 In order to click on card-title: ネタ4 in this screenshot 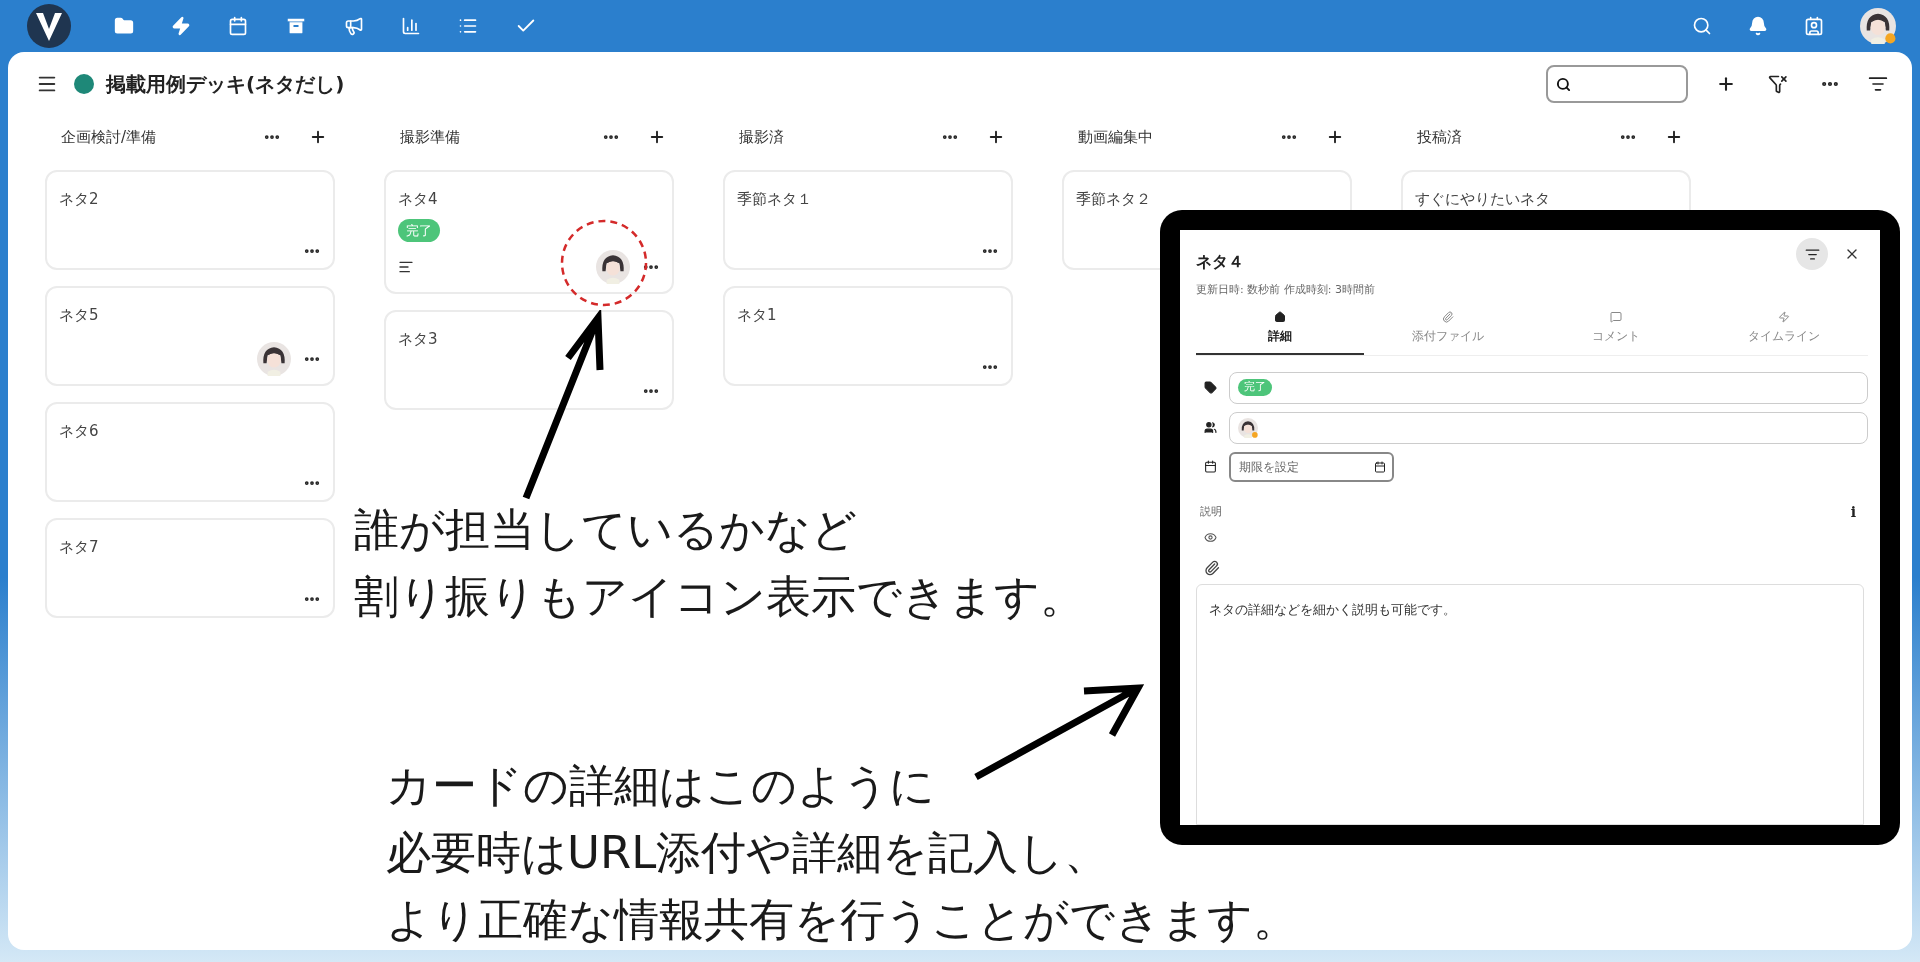, I will do `click(418, 199)`.